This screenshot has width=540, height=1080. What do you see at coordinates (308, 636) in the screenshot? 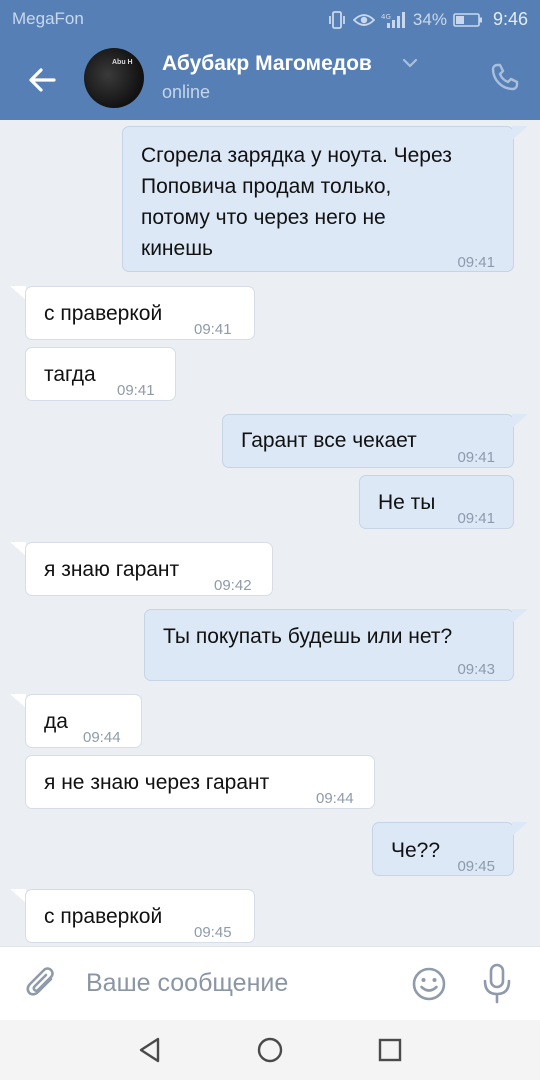
I see `message-text: Ты покупать будешь или нет?` at bounding box center [308, 636].